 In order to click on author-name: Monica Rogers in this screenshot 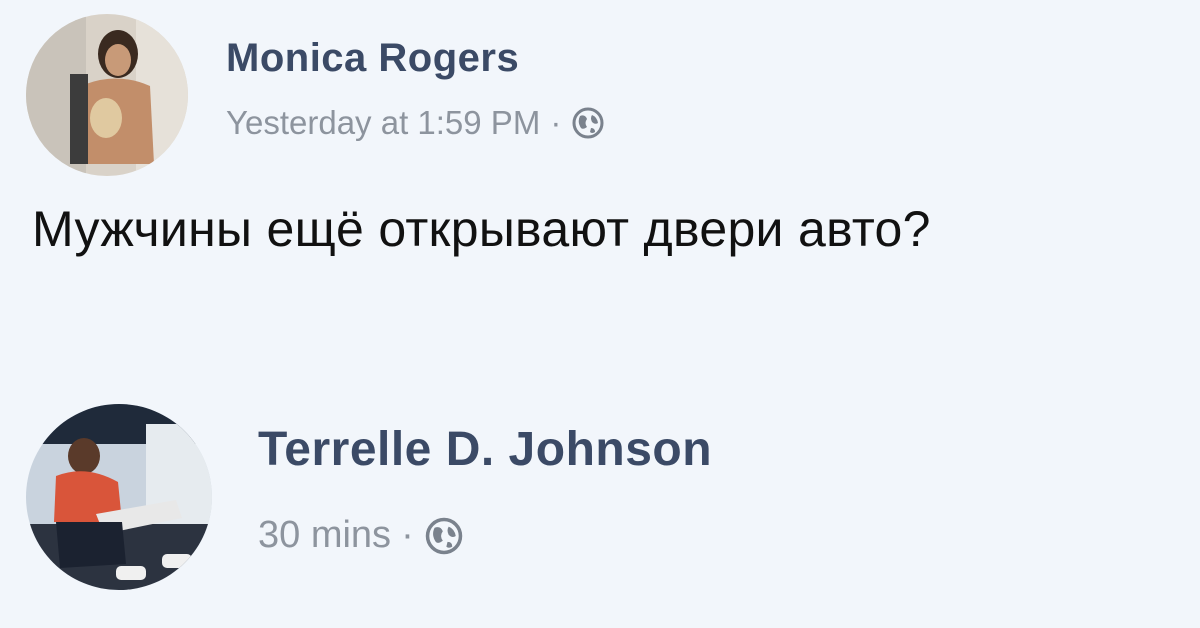, I will do `click(372, 58)`.